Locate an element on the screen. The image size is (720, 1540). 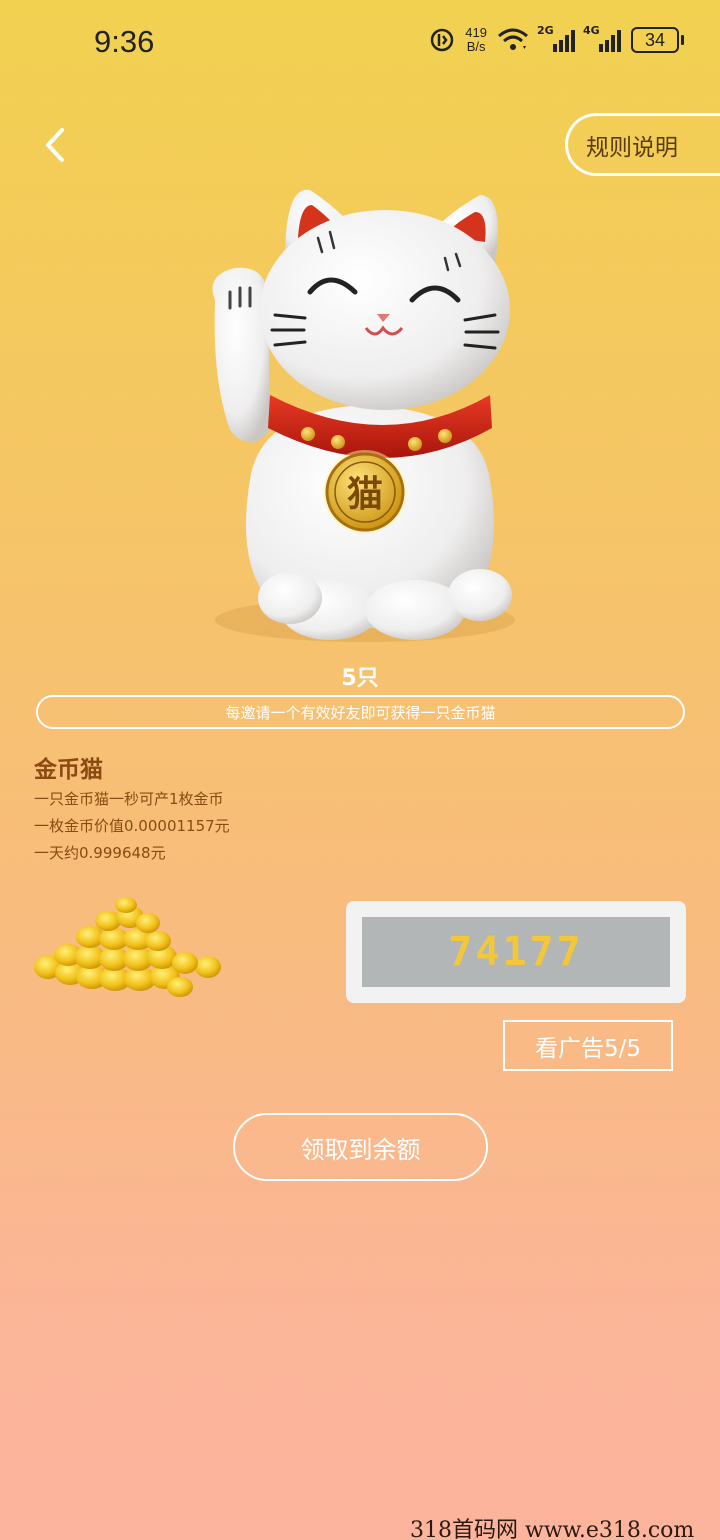
chevron-left-icon is located at coordinates (55, 145).